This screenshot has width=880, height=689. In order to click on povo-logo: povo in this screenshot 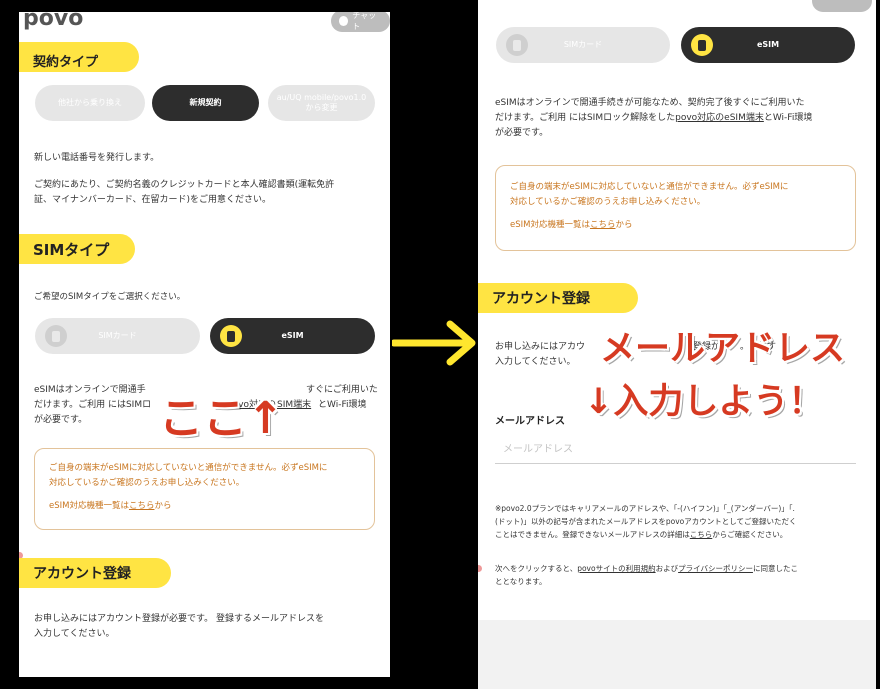, I will do `click(53, 21)`.